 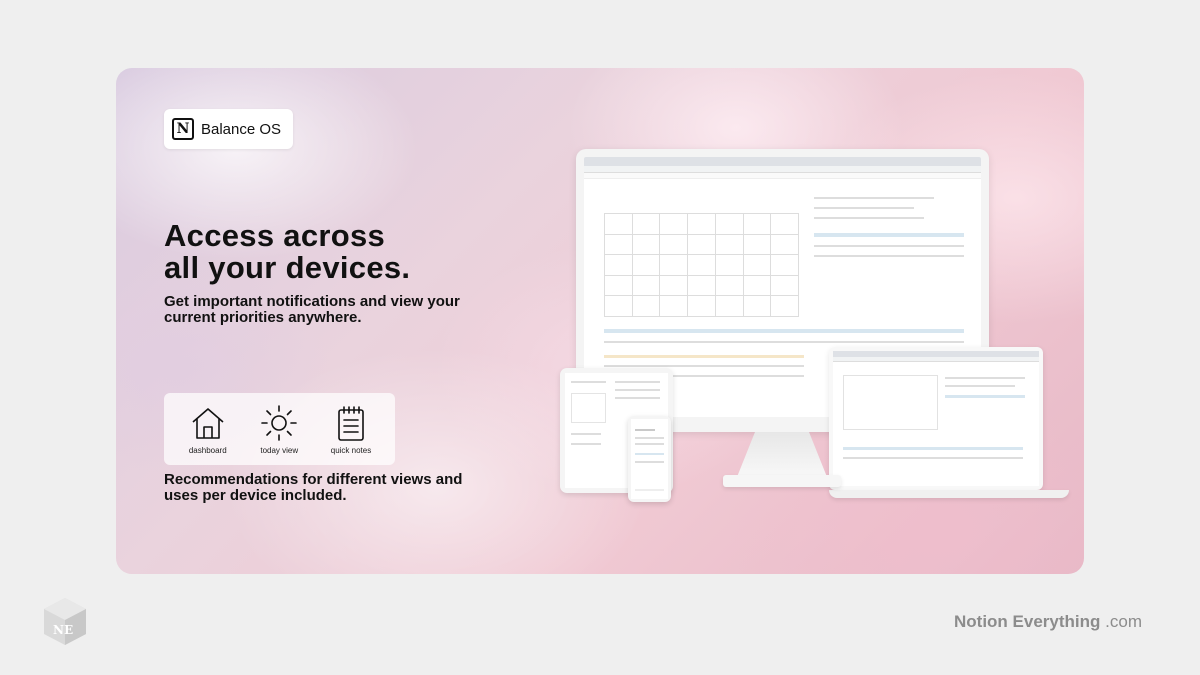 I want to click on weekly-tags, so click(x=704, y=356).